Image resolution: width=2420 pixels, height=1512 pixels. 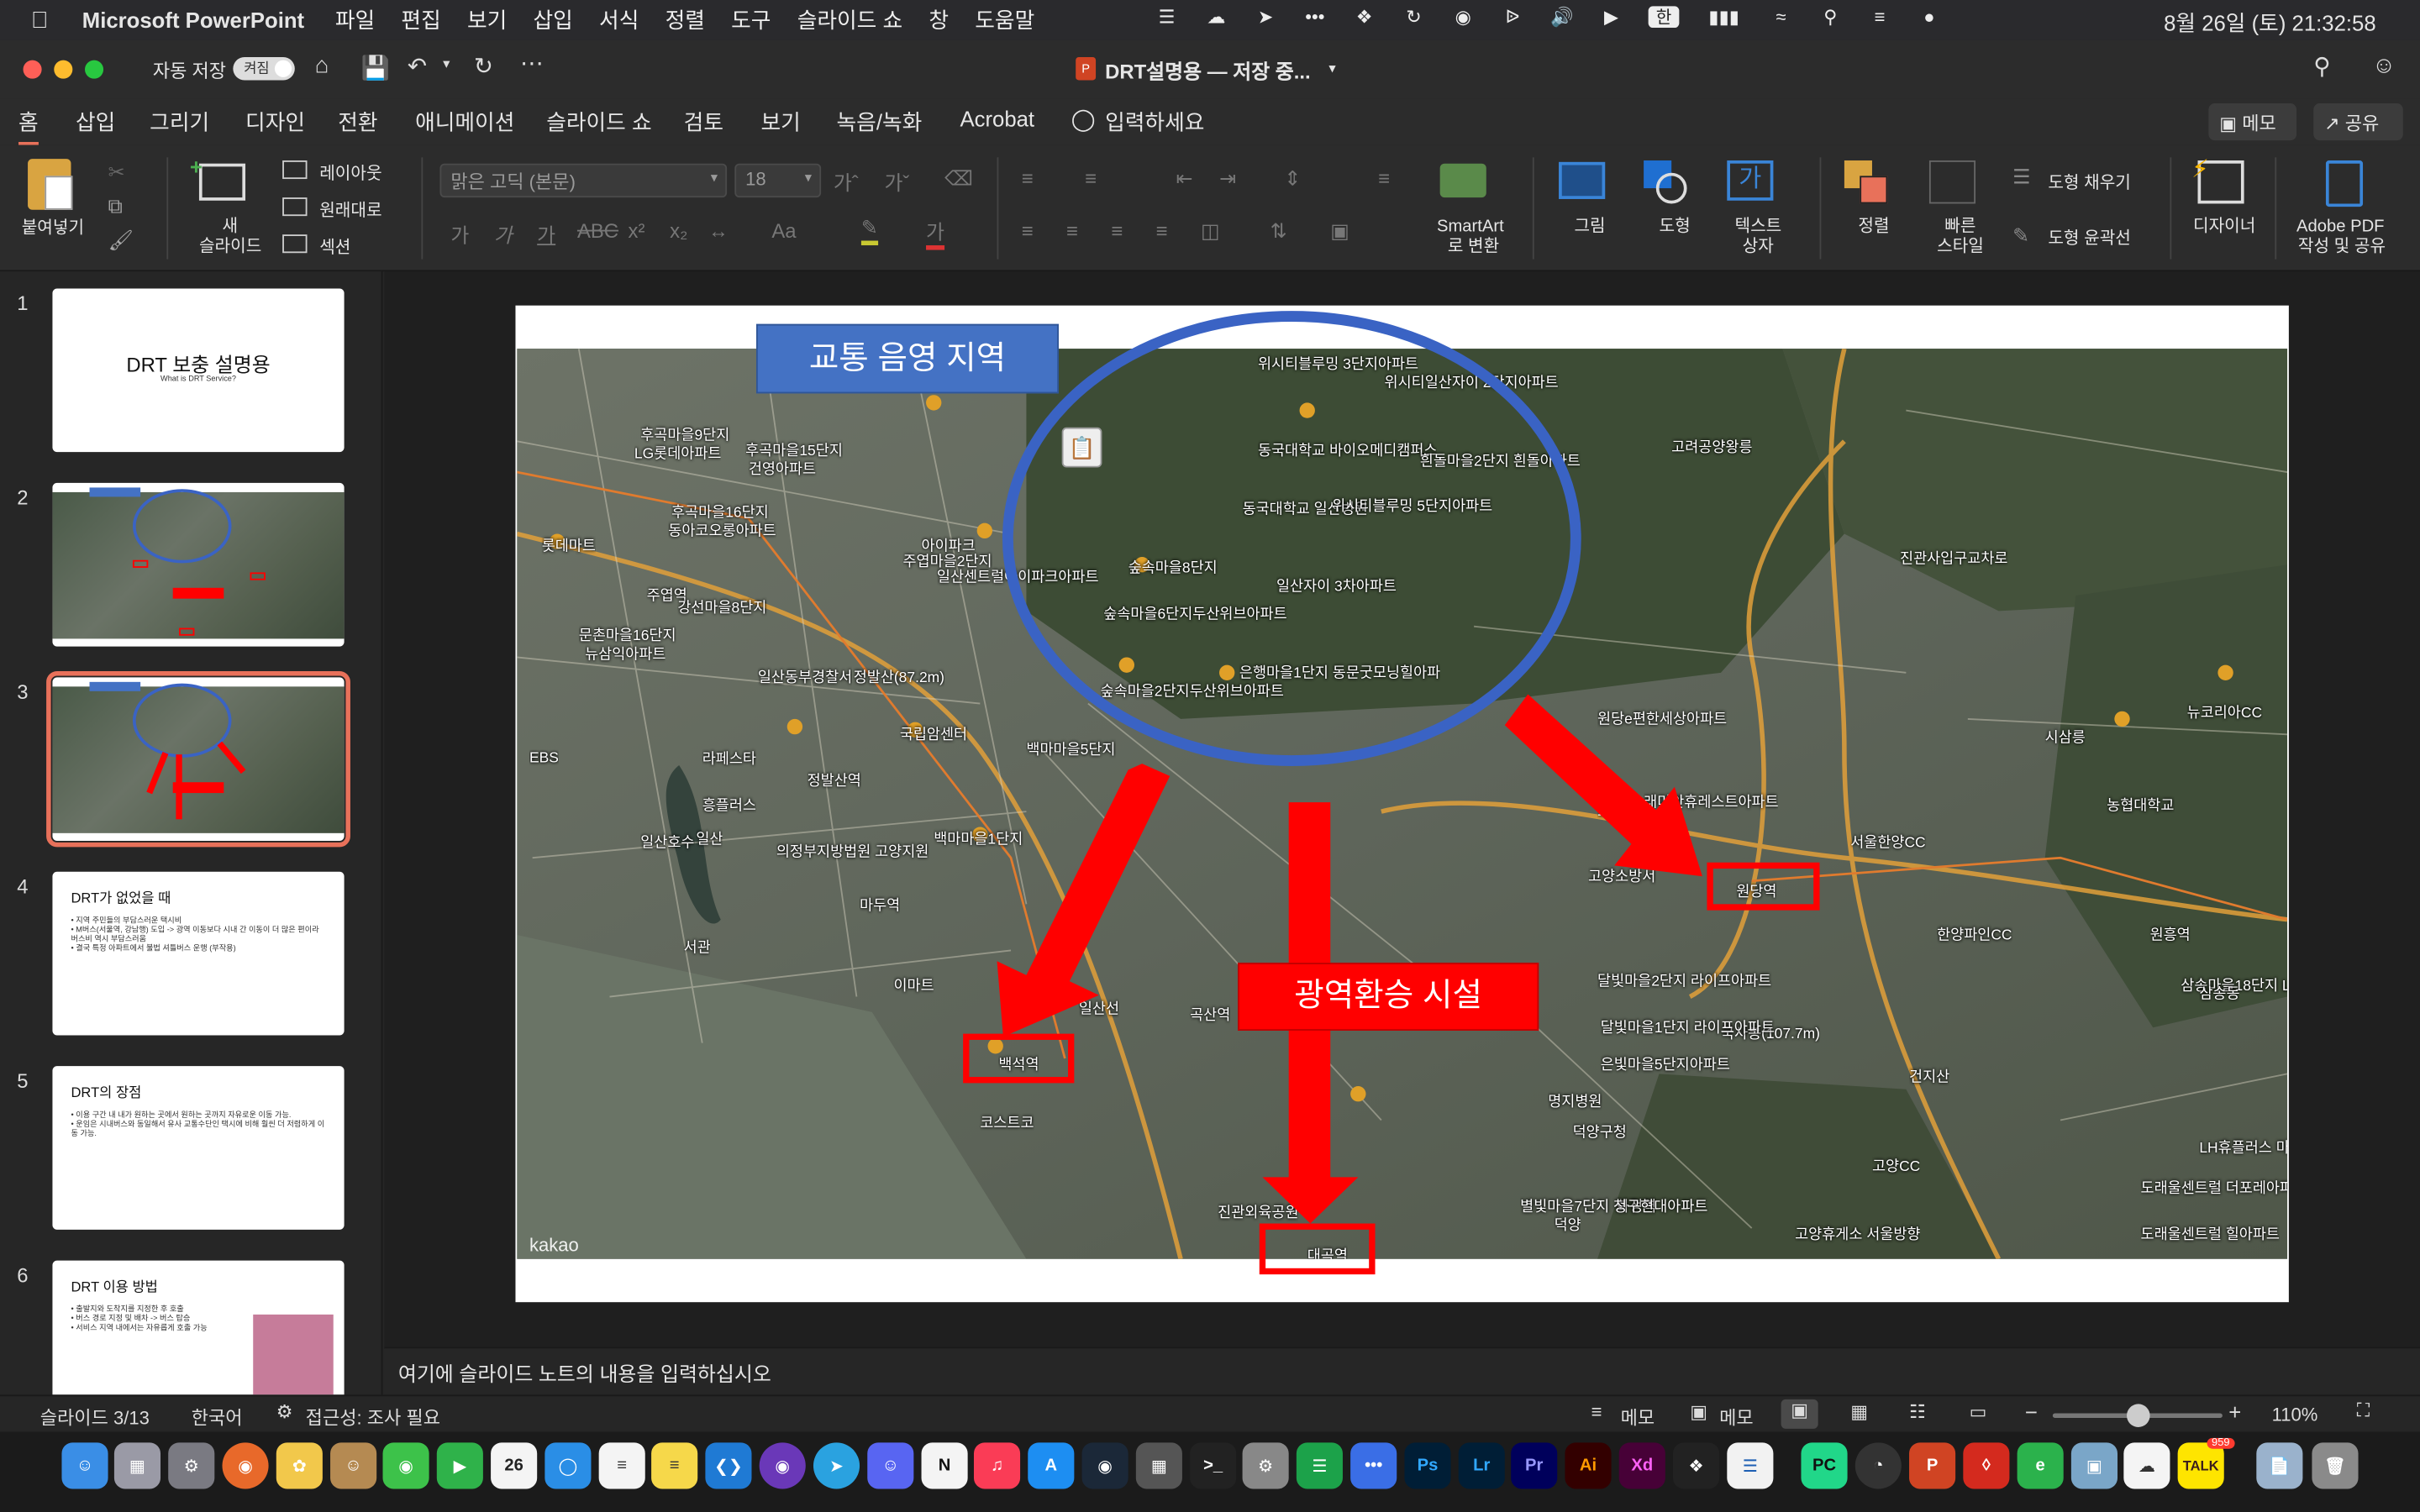 I want to click on zoom-slider-thumb, so click(x=2139, y=1415).